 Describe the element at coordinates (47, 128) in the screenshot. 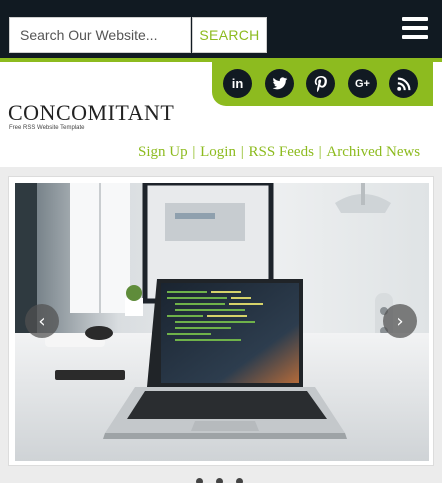

I see `site-tagline: Free RSS Website Template` at that location.